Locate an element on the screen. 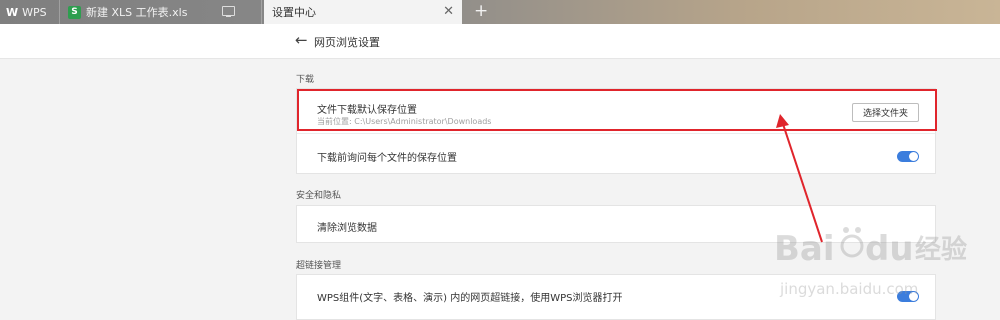  download-current-path: 当前位置: C:\Users\Administrator\Downloads is located at coordinates (404, 121).